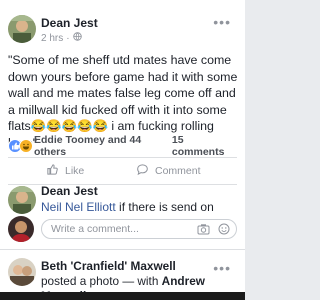  What do you see at coordinates (142, 171) in the screenshot?
I see `comment-bubble-icon` at bounding box center [142, 171].